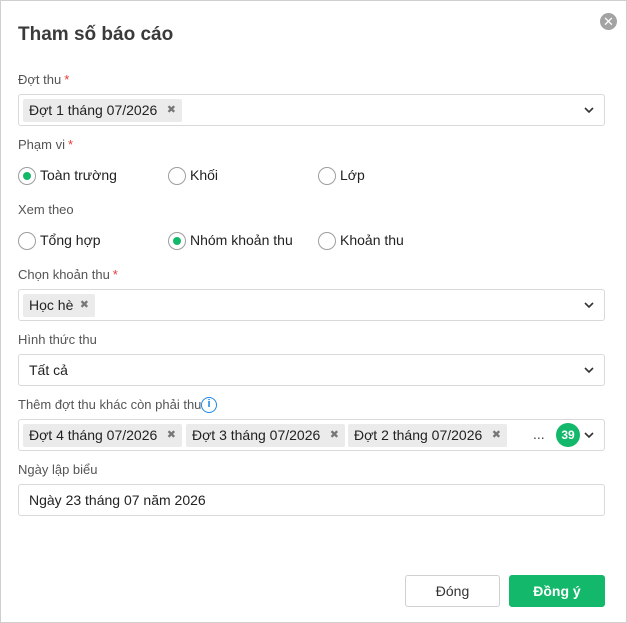 The width and height of the screenshot is (627, 623). Describe the element at coordinates (218, 176) in the screenshot. I see `pham-vi-radio-group: Toàn trường Khối Lớp` at that location.